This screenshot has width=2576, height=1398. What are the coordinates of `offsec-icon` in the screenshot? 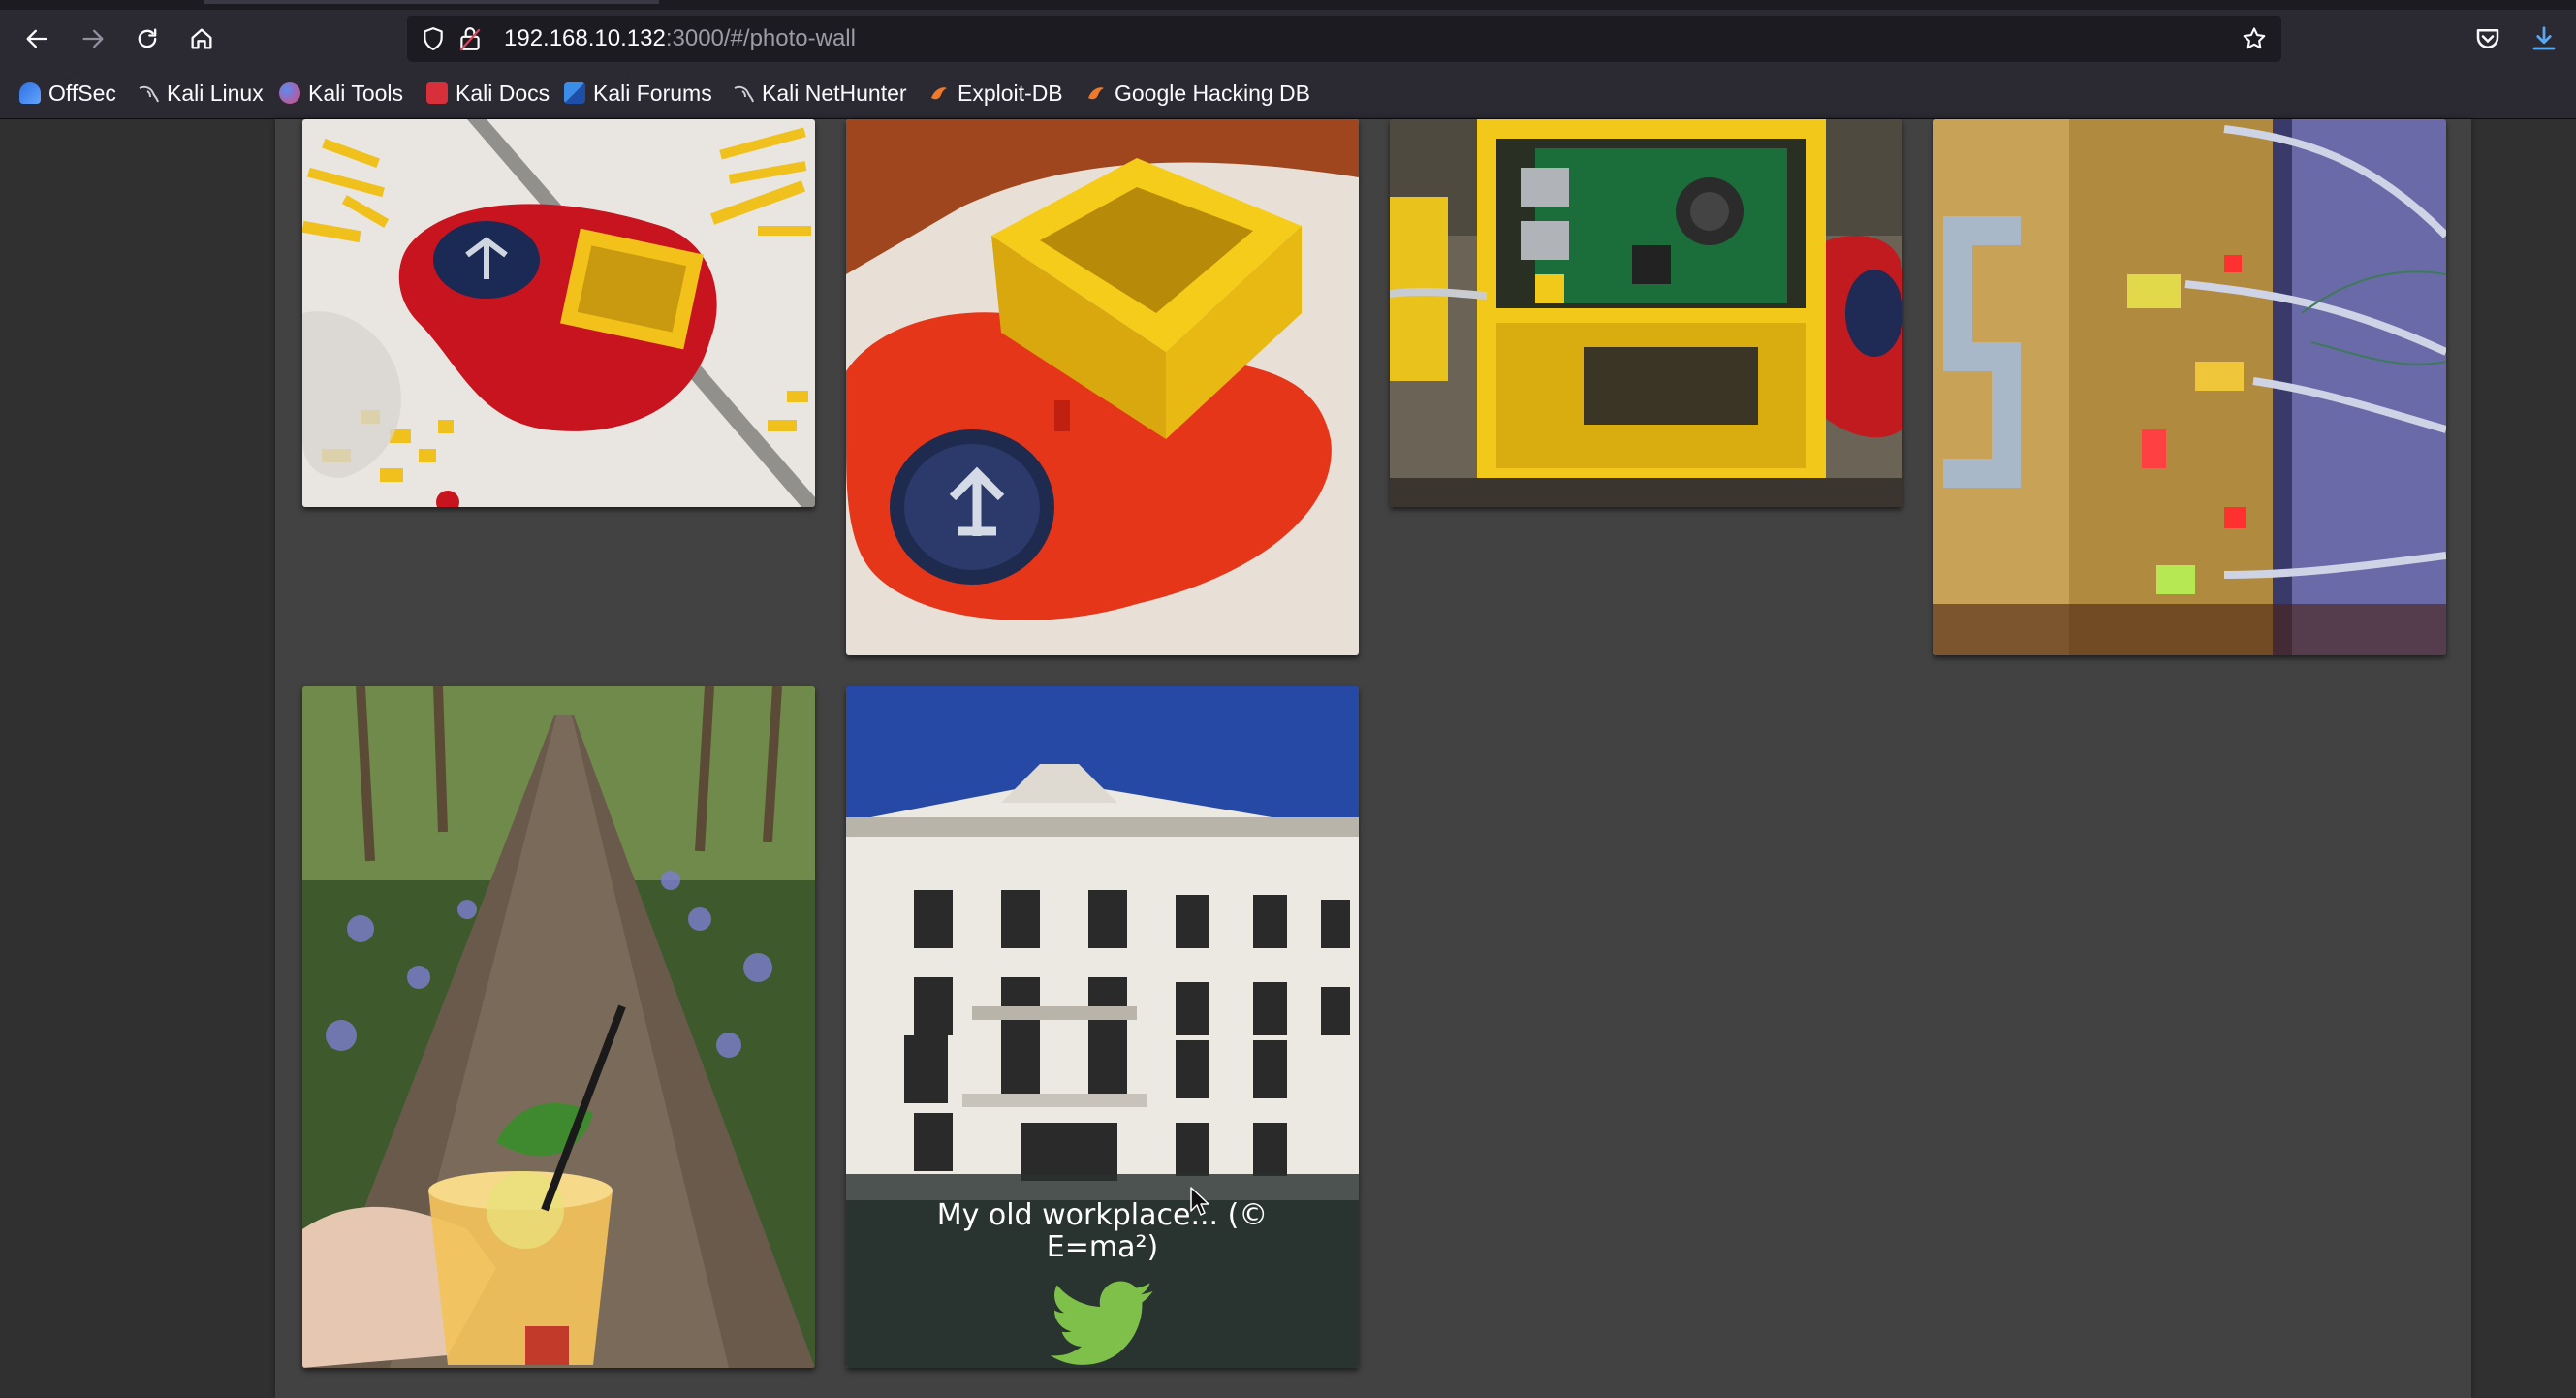 It's located at (30, 93).